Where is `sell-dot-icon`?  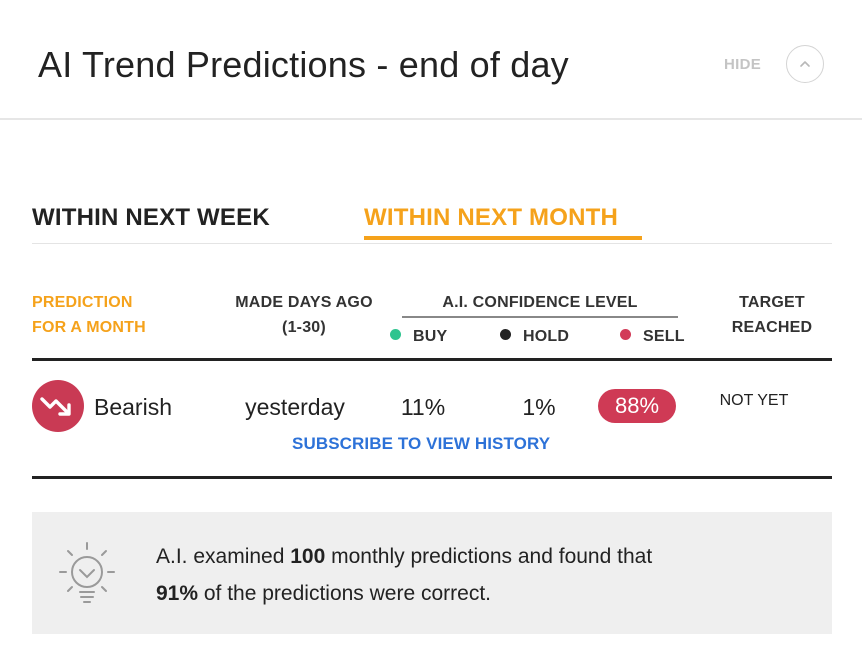
sell-dot-icon is located at coordinates (625, 334).